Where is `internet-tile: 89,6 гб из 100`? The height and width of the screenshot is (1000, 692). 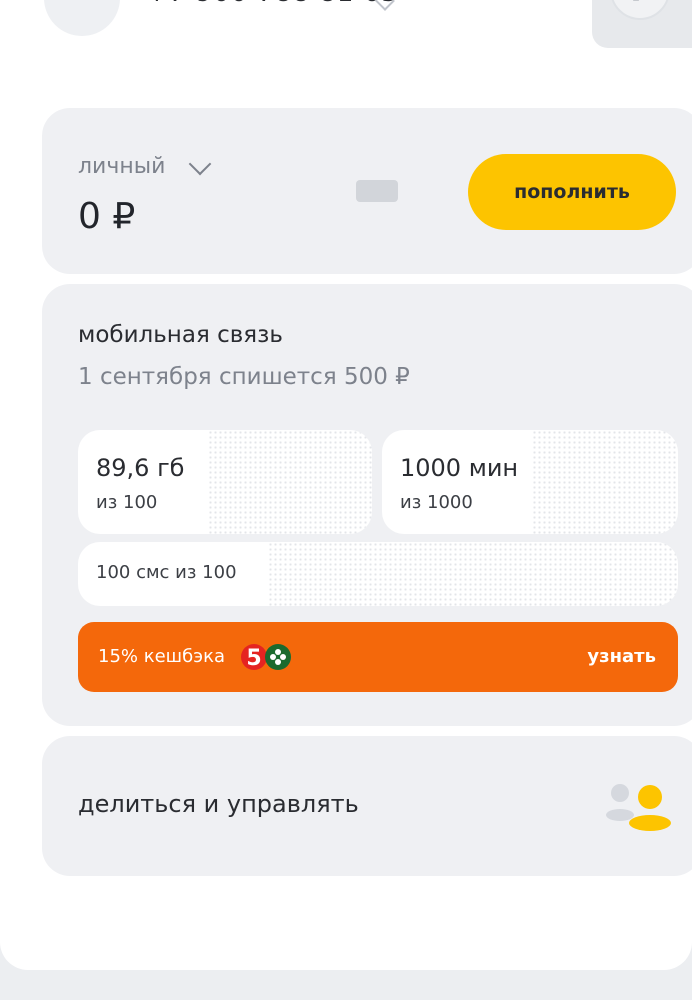 internet-tile: 89,6 гб из 100 is located at coordinates (225, 482).